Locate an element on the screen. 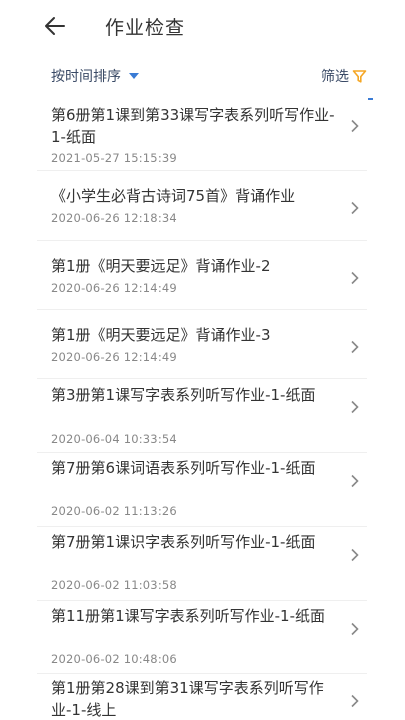  filter-button: 筛选 is located at coordinates (344, 76).